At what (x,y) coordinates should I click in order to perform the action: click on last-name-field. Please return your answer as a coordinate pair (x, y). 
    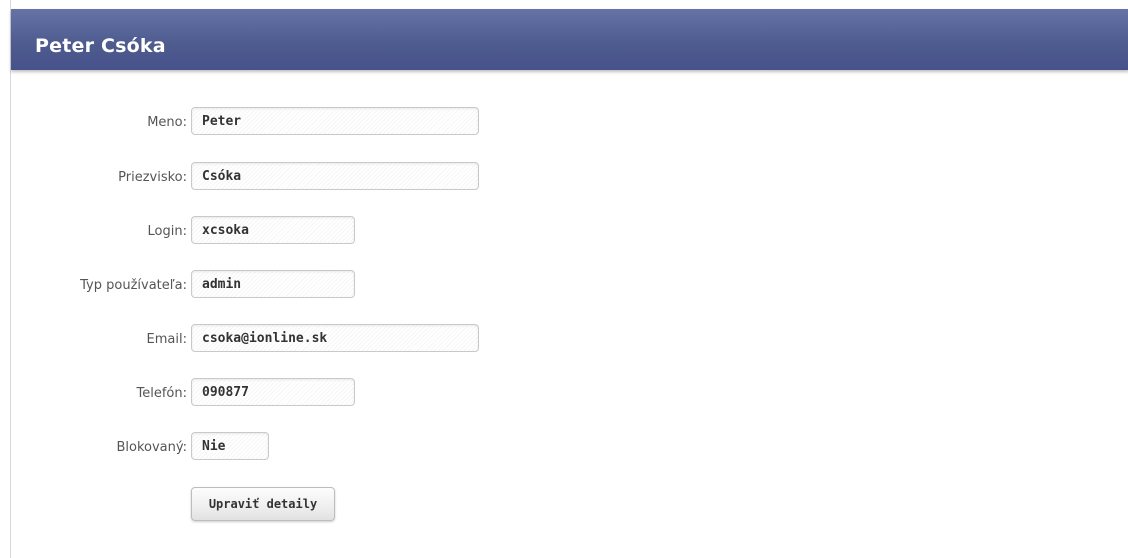
    Looking at the image, I should click on (335, 176).